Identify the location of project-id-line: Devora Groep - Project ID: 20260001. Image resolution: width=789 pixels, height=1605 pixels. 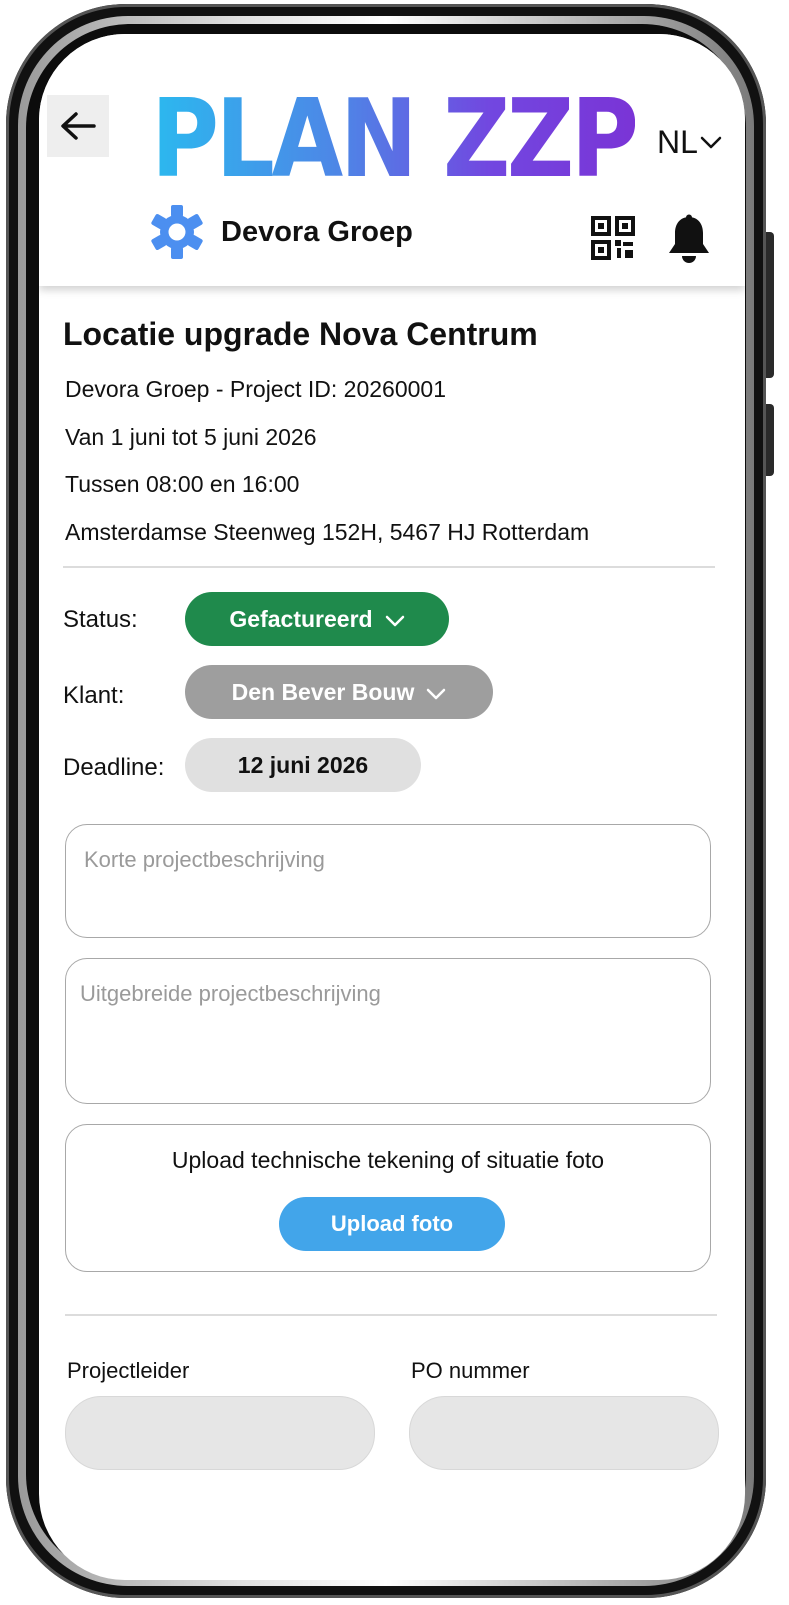
(255, 389).